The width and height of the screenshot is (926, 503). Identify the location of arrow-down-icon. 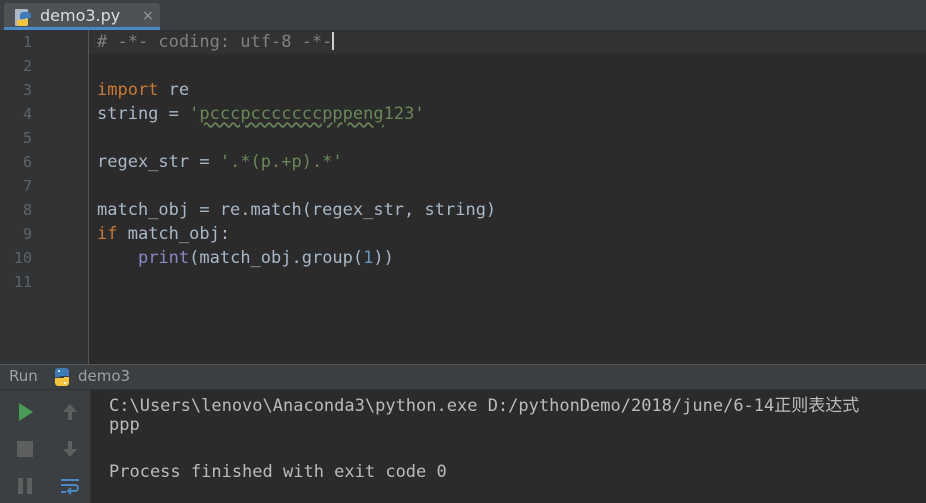
(70, 449).